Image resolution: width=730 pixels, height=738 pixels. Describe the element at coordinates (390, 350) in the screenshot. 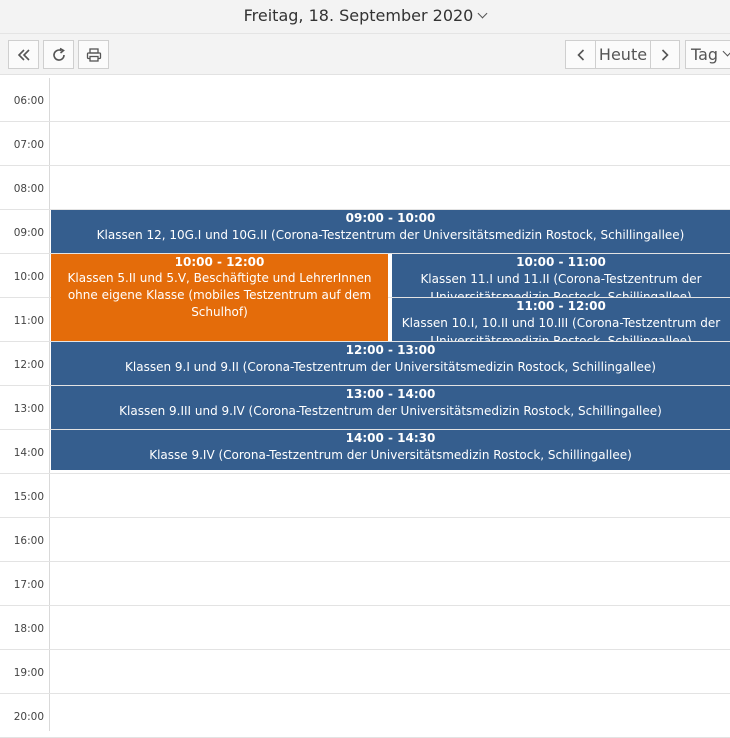

I see `event-time: 12:00 - 13:00` at that location.